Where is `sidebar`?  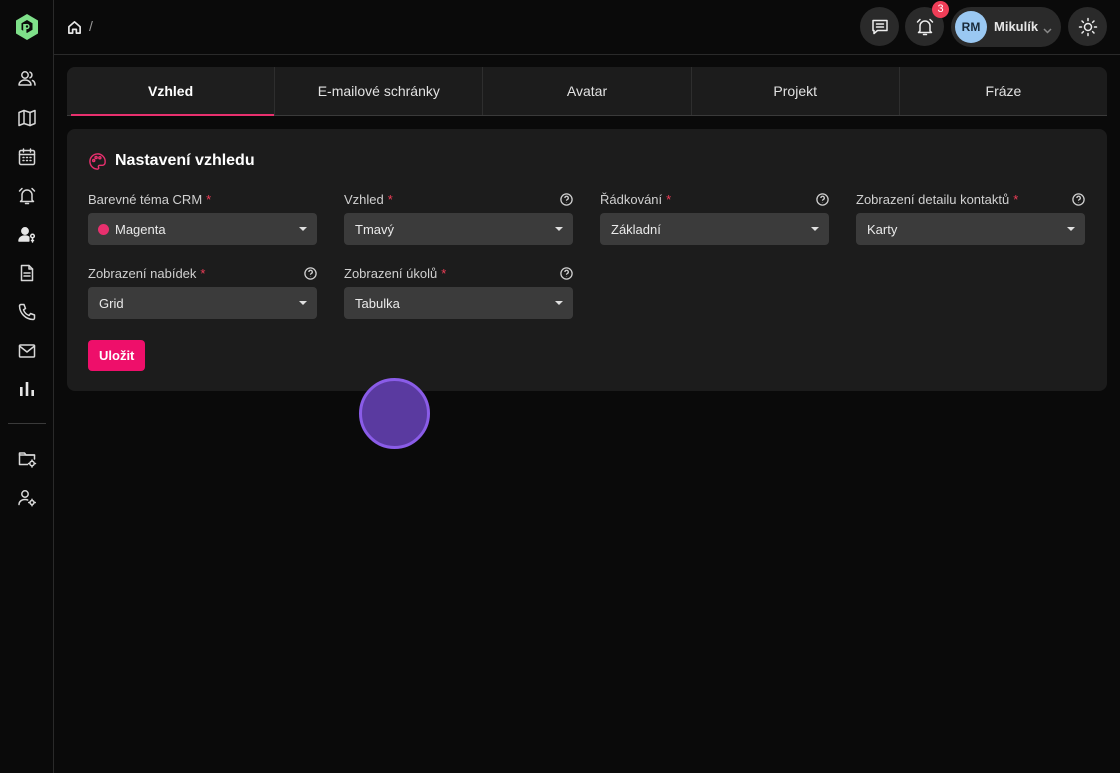 sidebar is located at coordinates (27, 386).